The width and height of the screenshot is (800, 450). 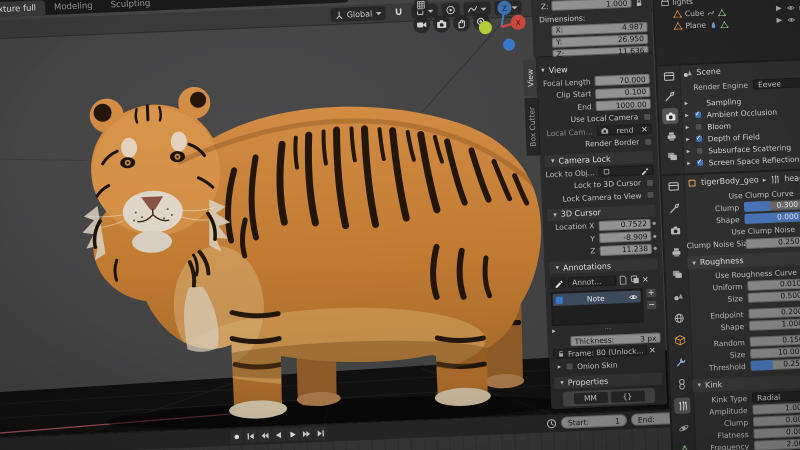 I want to click on transform-orientation-dropdown: Global, so click(x=358, y=14).